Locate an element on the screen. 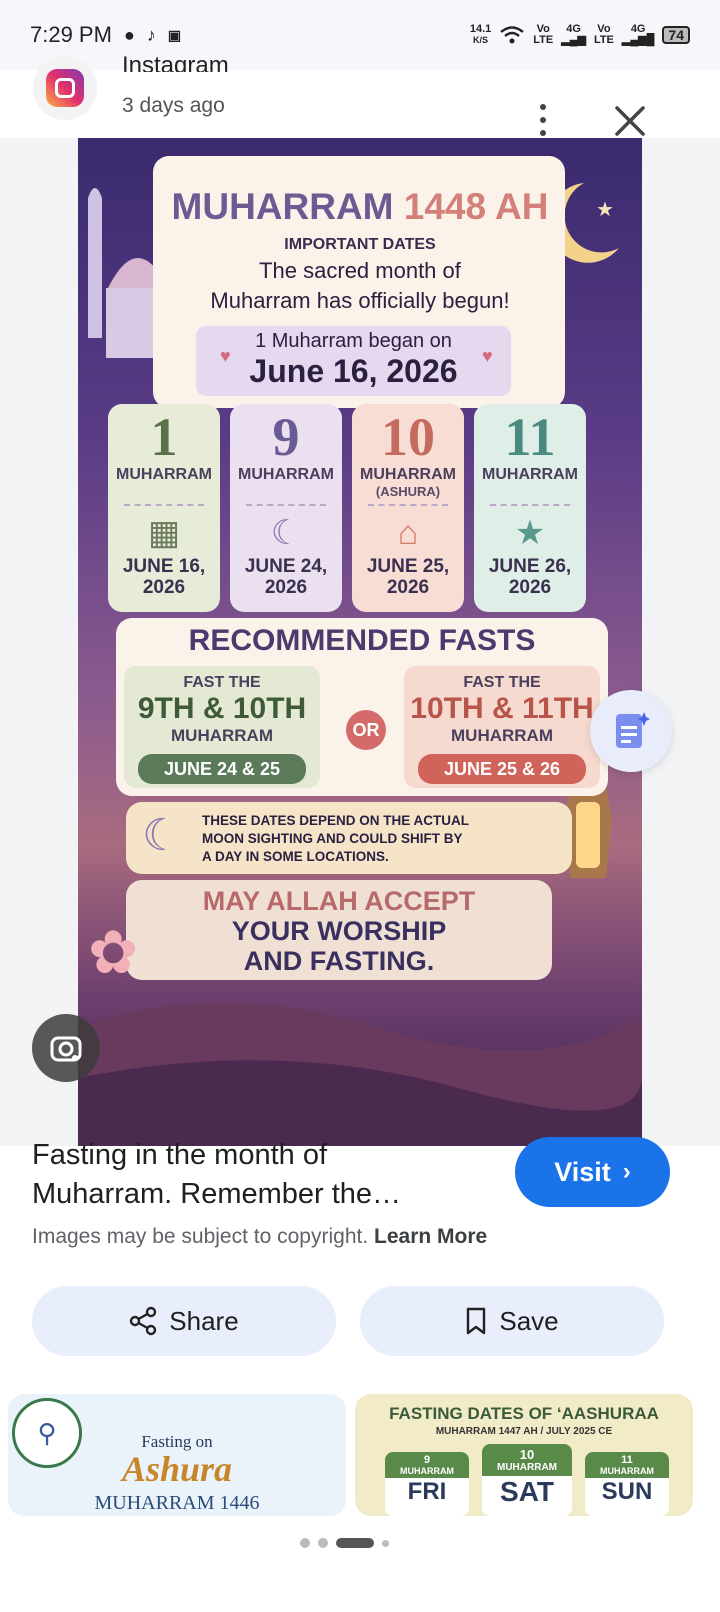 The width and height of the screenshot is (720, 1612). lens-icon is located at coordinates (66, 1049).